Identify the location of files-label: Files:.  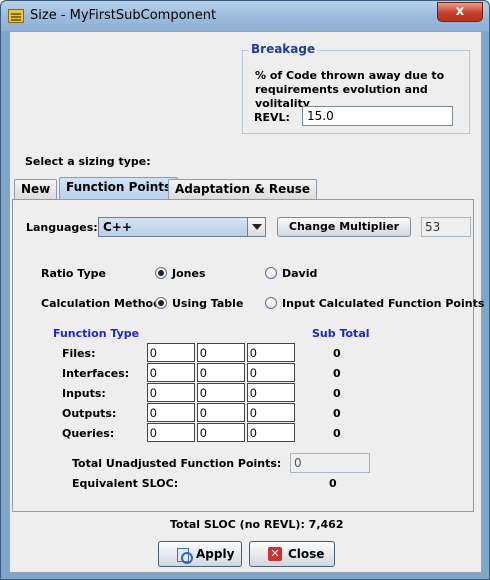
(79, 353).